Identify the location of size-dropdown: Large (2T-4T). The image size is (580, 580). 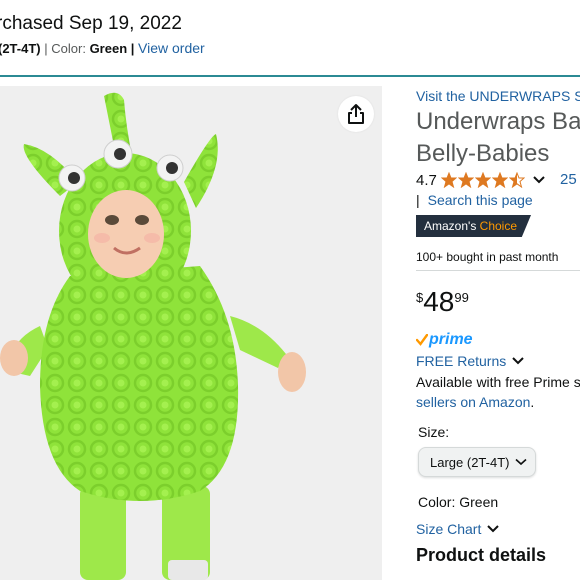
(477, 462).